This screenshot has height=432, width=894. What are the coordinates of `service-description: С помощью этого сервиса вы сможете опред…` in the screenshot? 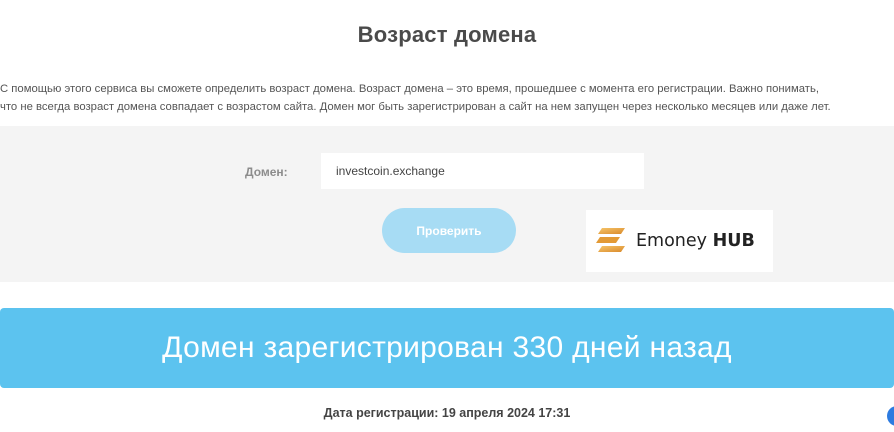 It's located at (445, 98).